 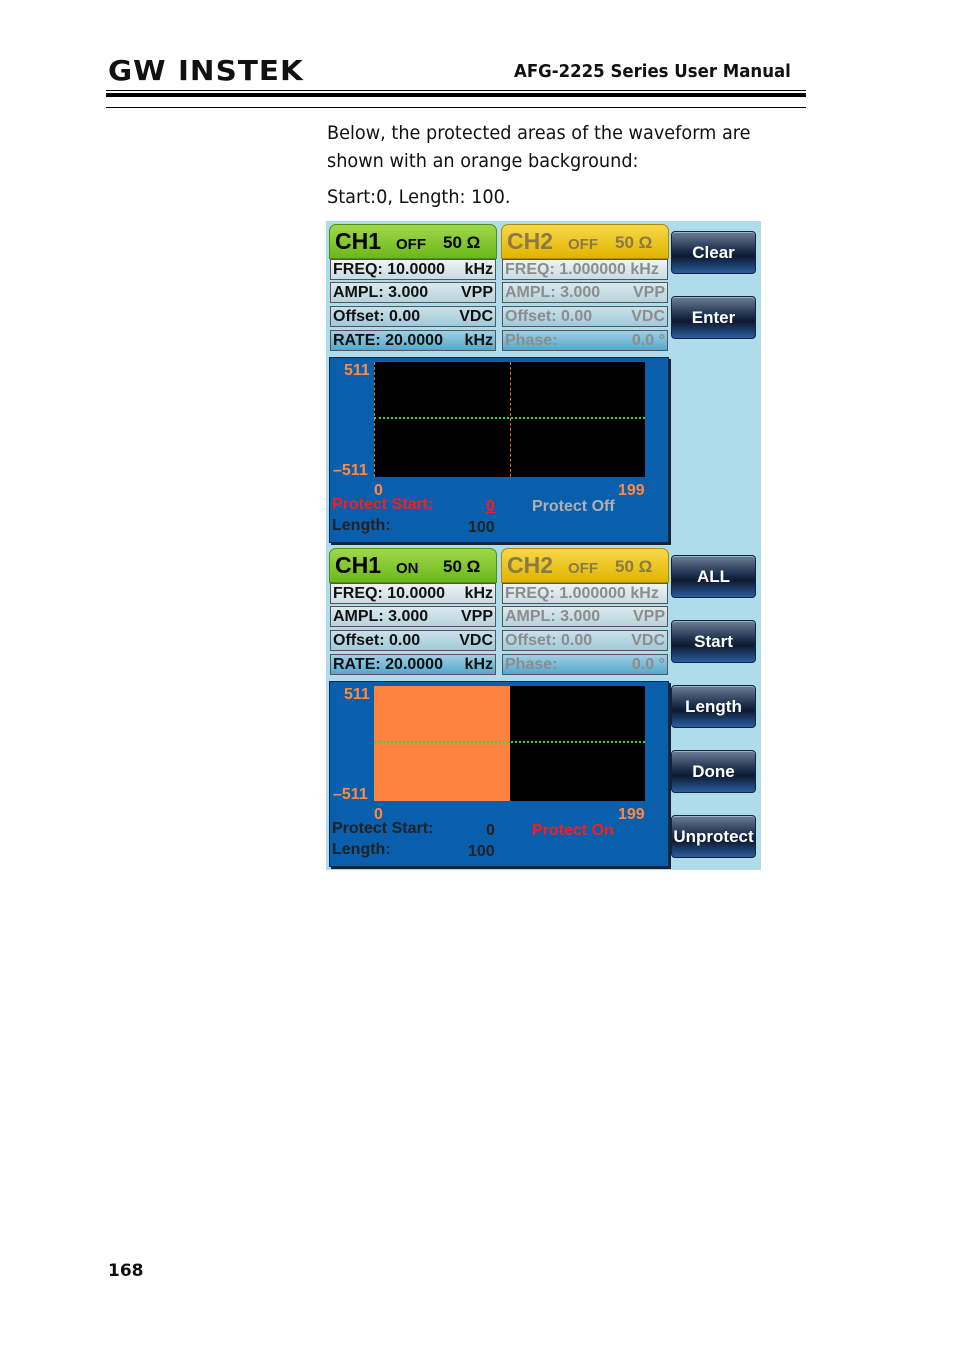 What do you see at coordinates (713, 771) in the screenshot?
I see `softkey-done-button: Done` at bounding box center [713, 771].